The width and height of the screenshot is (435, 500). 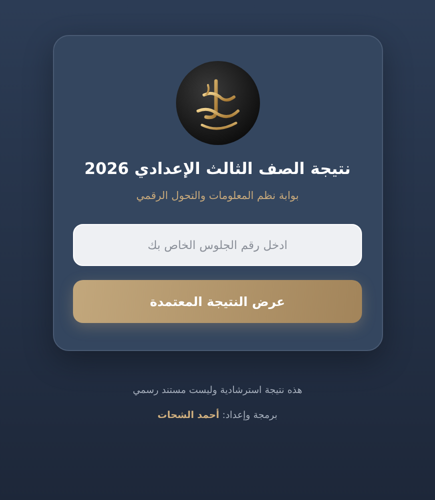 What do you see at coordinates (217, 301) in the screenshot?
I see `show-result-button: عرض النتيجة المعتمدة` at bounding box center [217, 301].